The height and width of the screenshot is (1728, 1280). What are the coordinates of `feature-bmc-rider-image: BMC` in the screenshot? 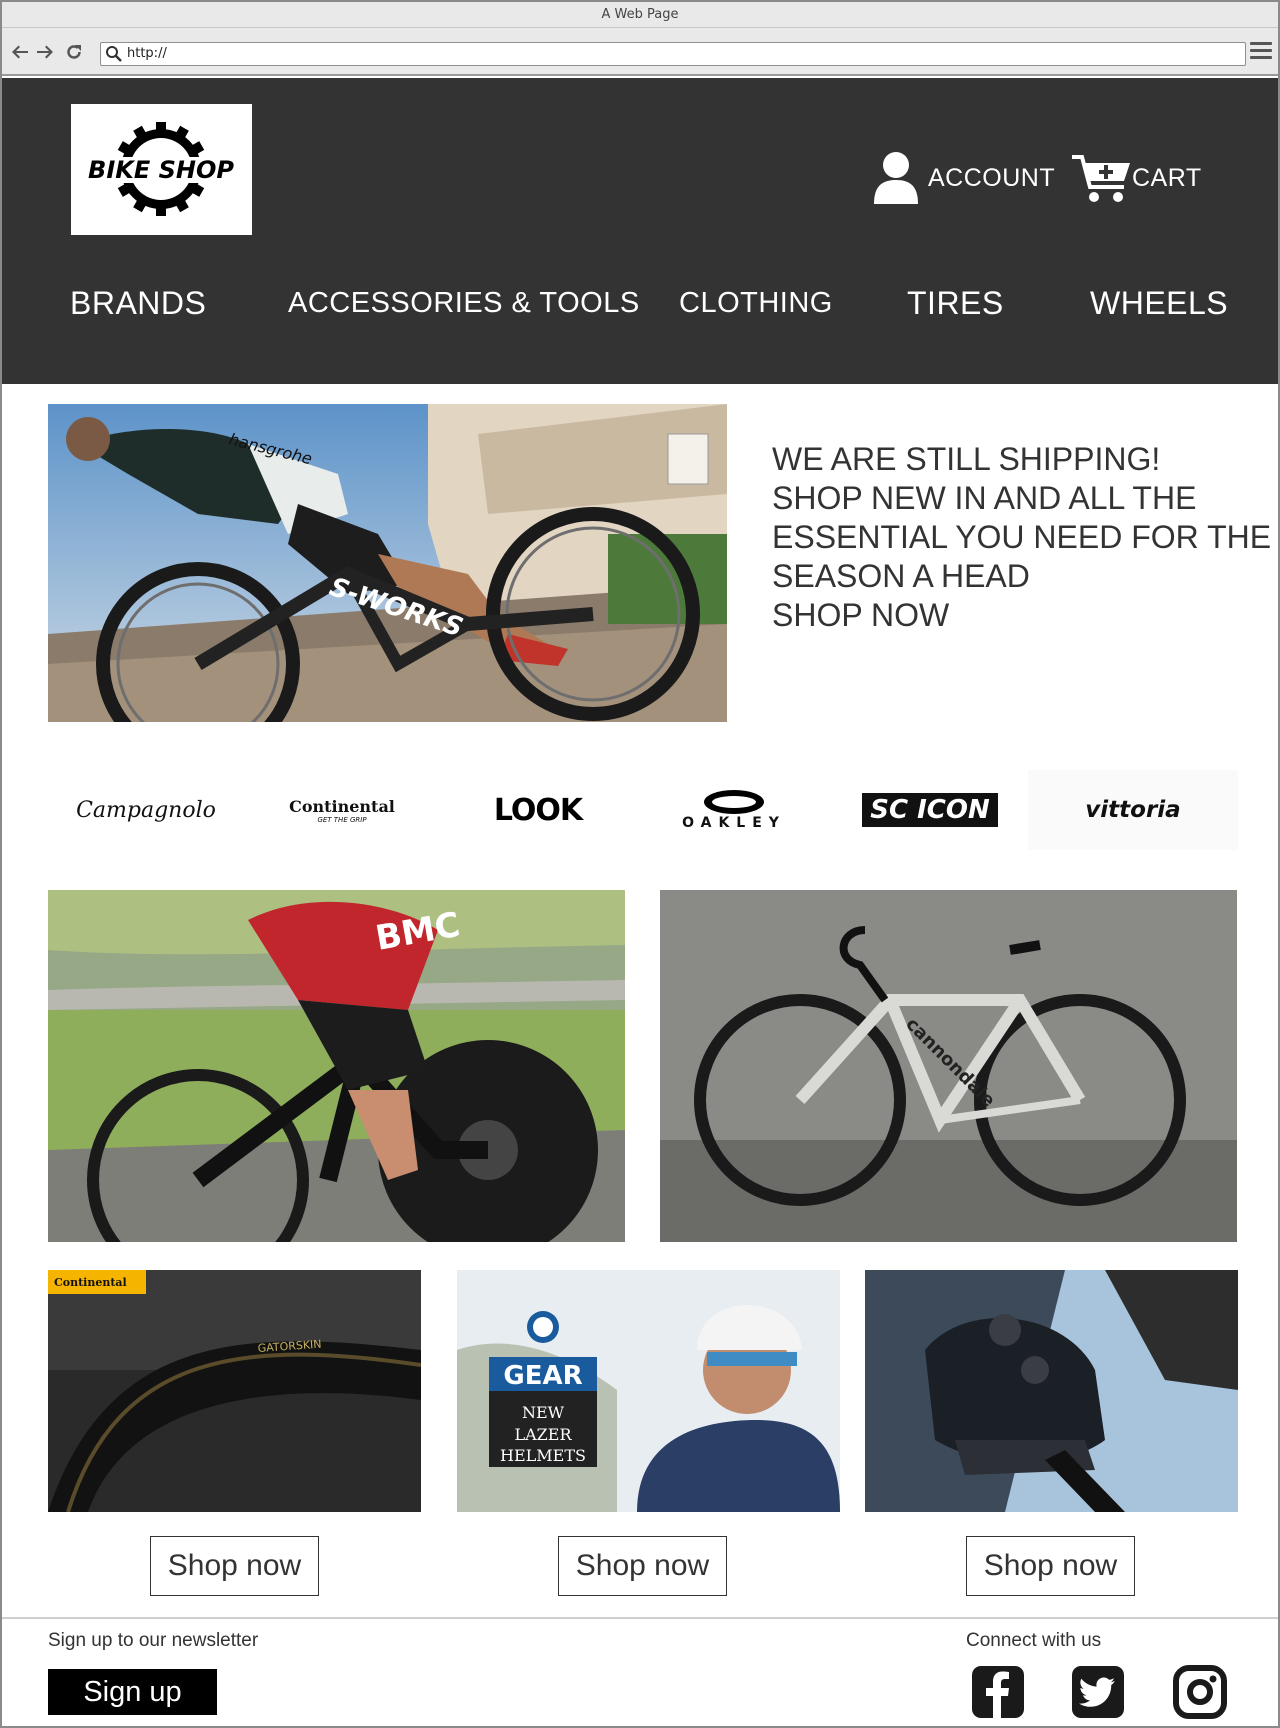 It's located at (336, 1066).